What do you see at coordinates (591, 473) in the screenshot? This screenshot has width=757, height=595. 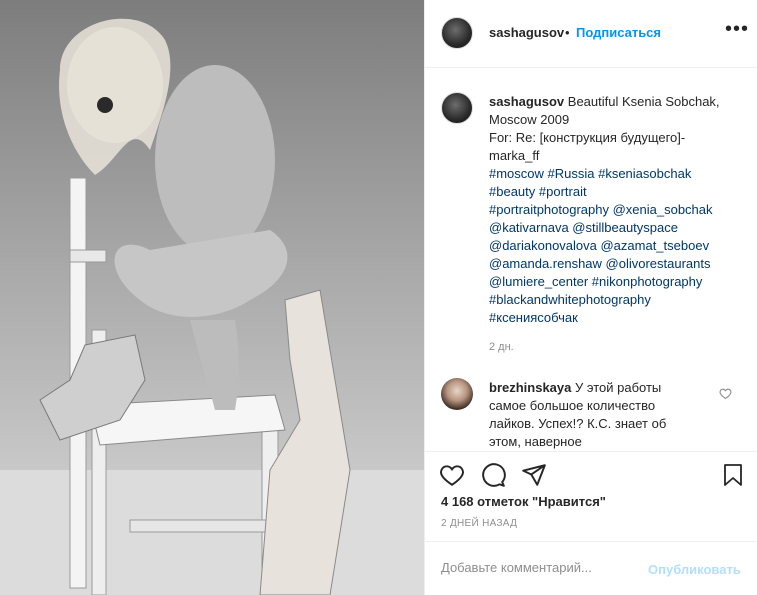 I see `action-bar` at bounding box center [591, 473].